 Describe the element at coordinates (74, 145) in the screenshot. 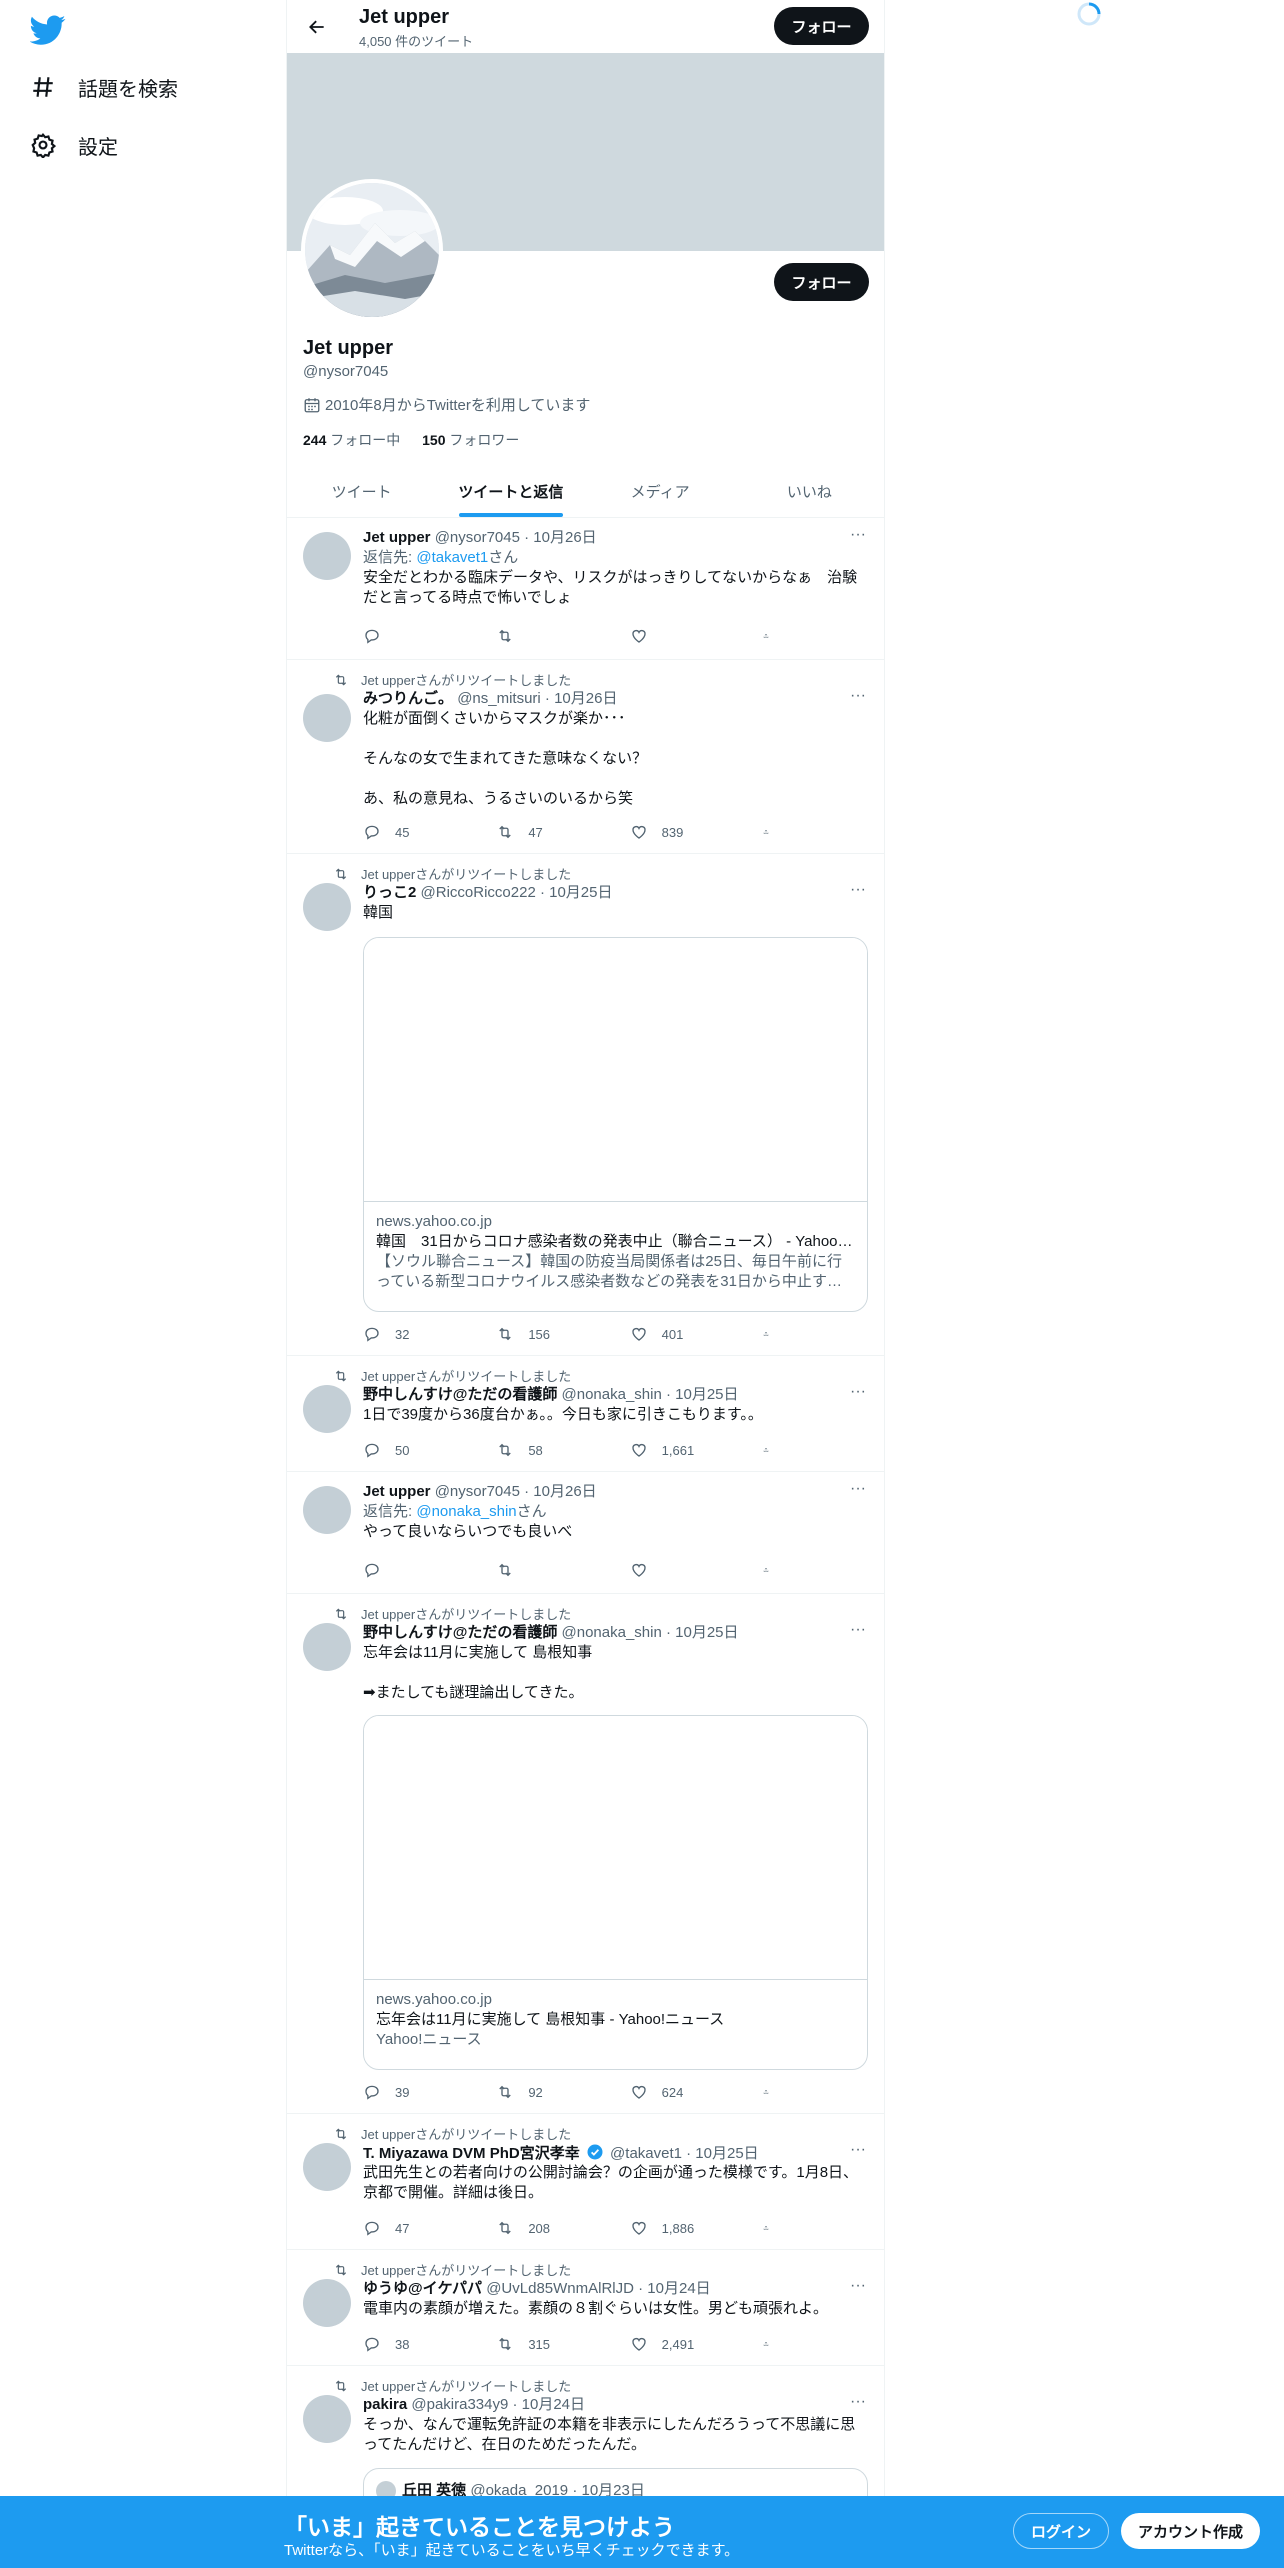

I see `nav-settings: 設定` at that location.